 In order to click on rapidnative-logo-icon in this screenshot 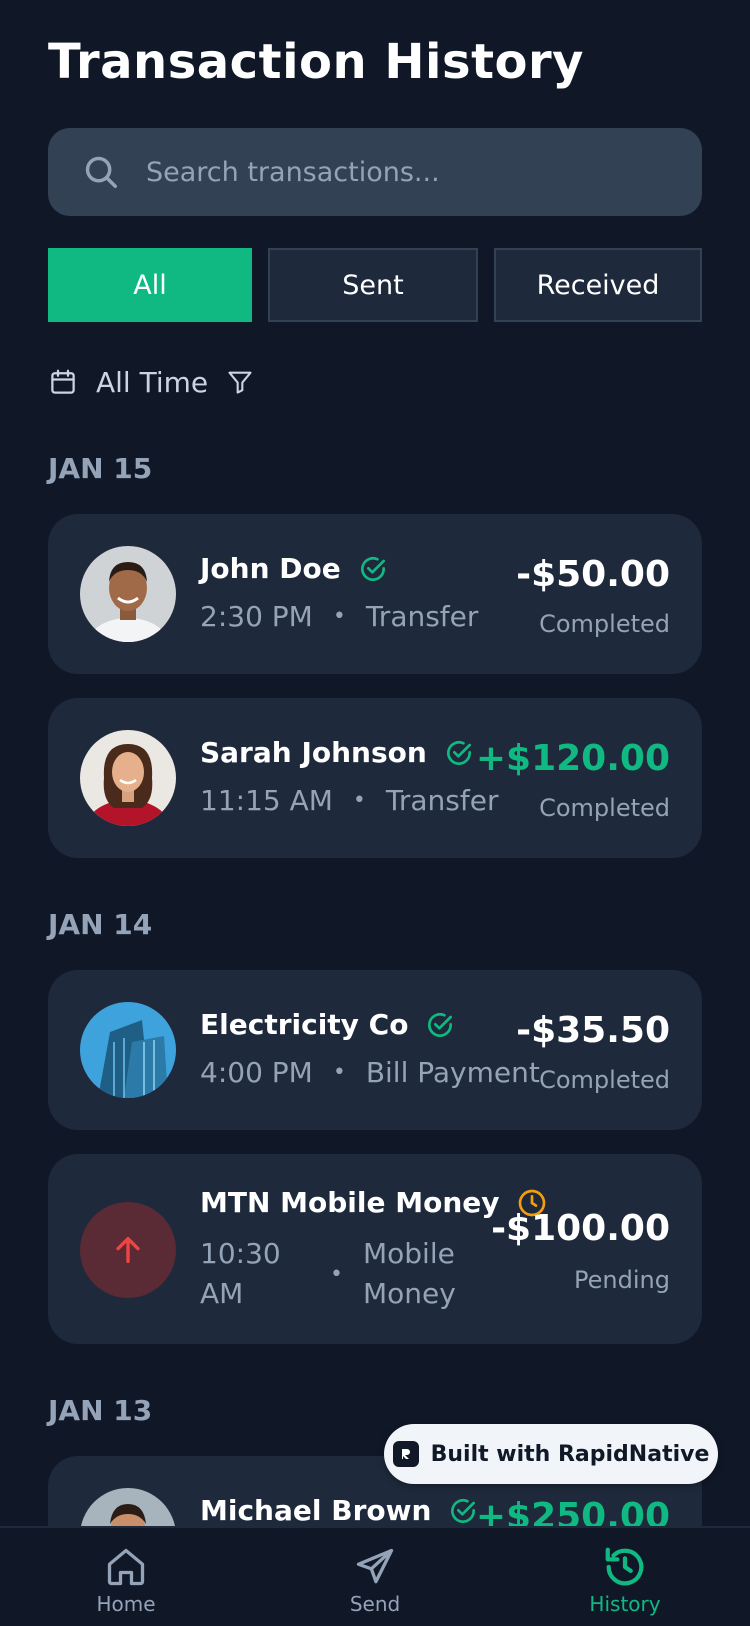, I will do `click(405, 1454)`.